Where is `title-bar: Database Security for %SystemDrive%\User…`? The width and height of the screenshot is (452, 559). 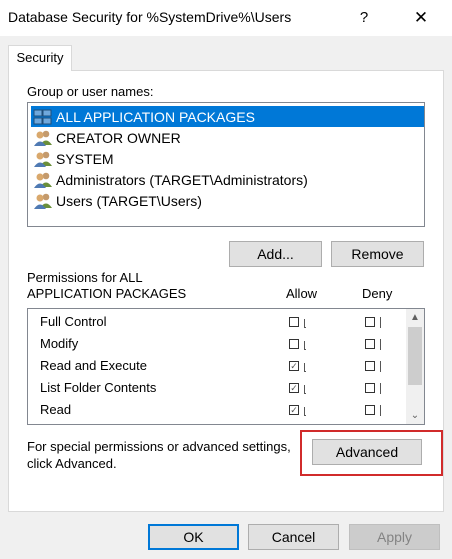
title-bar: Database Security for %SystemDrive%\User… is located at coordinates (226, 18).